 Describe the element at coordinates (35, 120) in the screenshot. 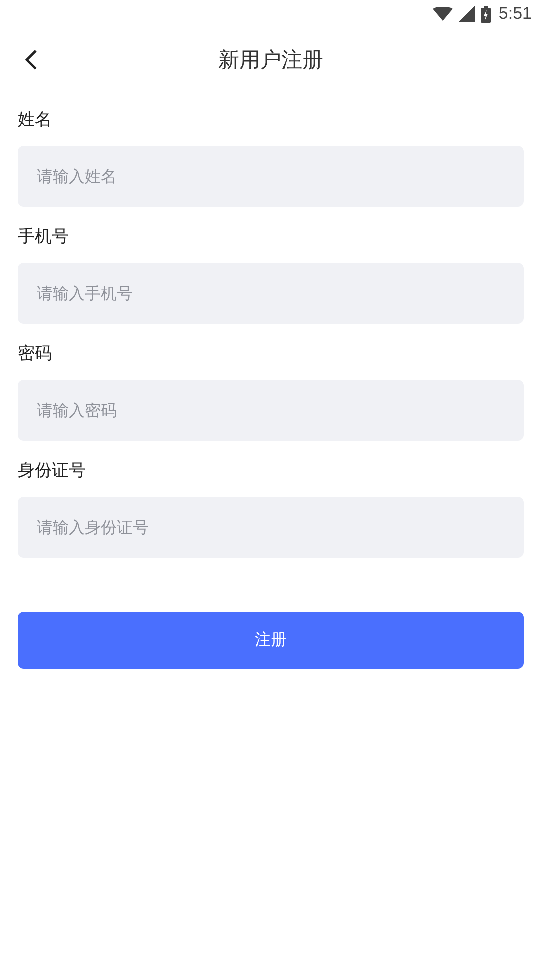

I see `field-label: 姓名` at that location.